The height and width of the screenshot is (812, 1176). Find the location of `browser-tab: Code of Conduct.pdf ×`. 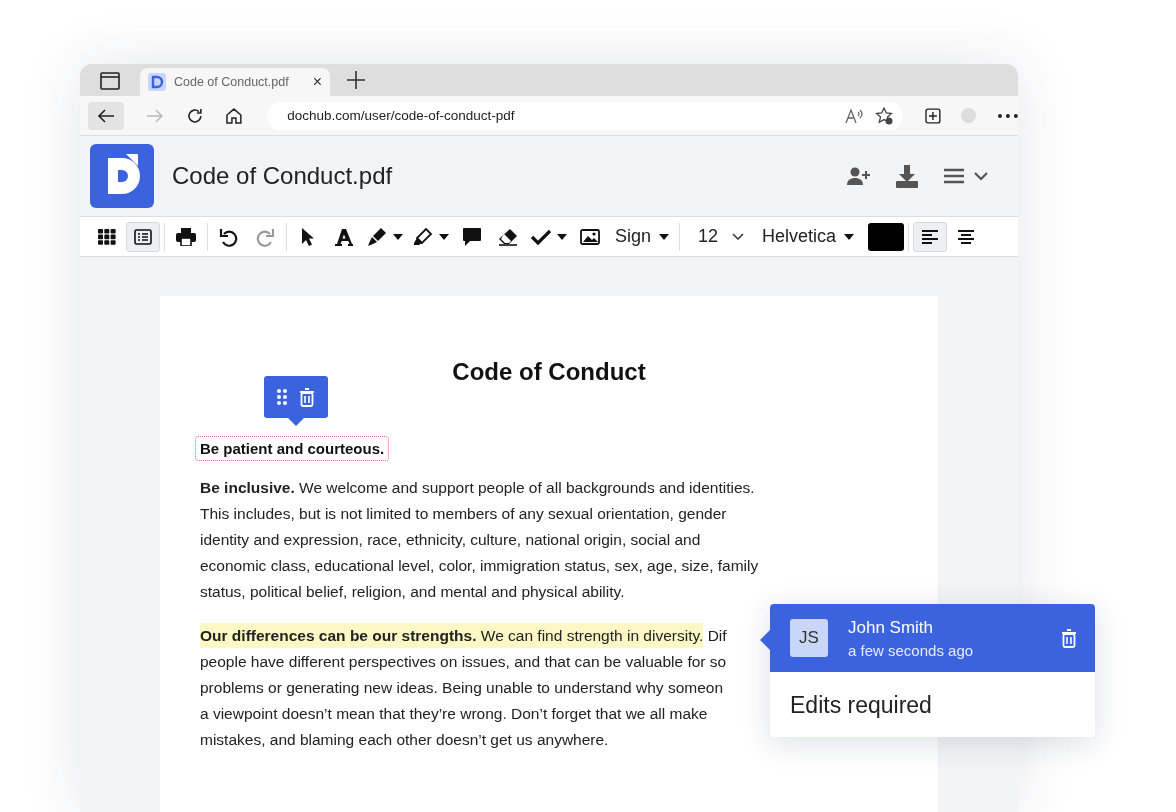

browser-tab: Code of Conduct.pdf × is located at coordinates (235, 82).